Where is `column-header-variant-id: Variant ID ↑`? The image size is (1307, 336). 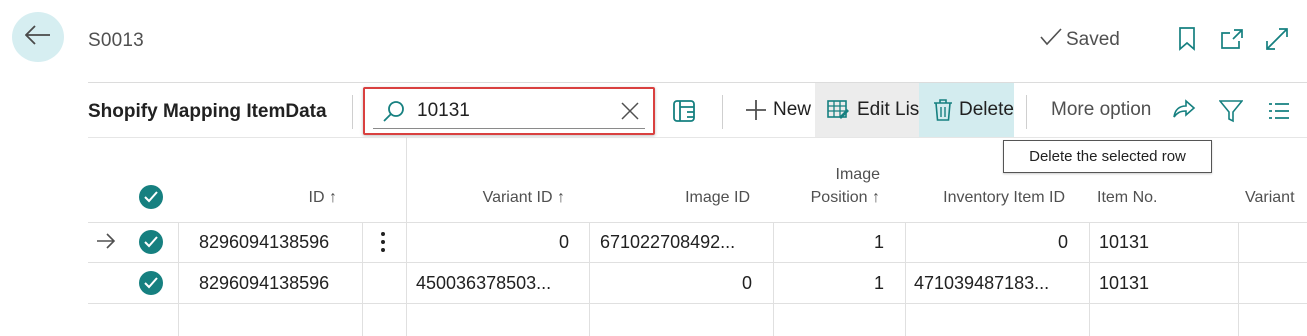 column-header-variant-id: Variant ID ↑ is located at coordinates (492, 197).